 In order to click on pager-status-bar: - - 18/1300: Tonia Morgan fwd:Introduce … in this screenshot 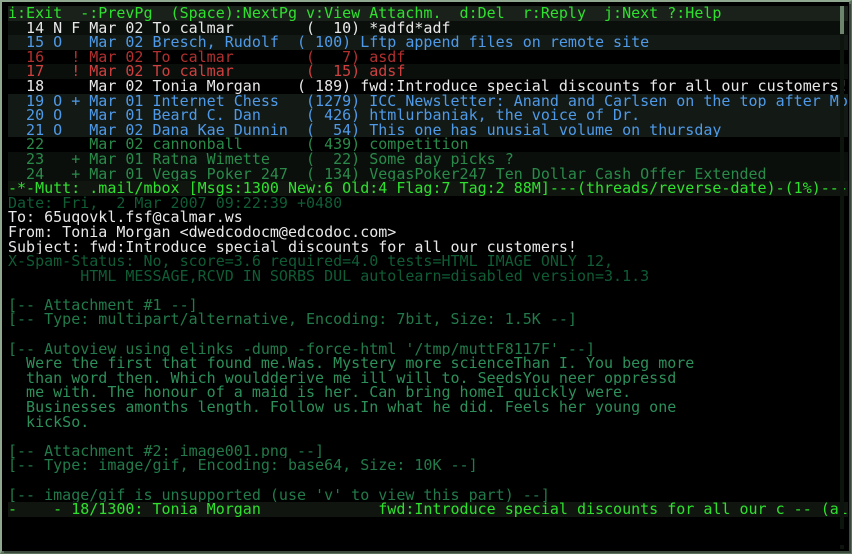, I will do `click(428, 509)`.